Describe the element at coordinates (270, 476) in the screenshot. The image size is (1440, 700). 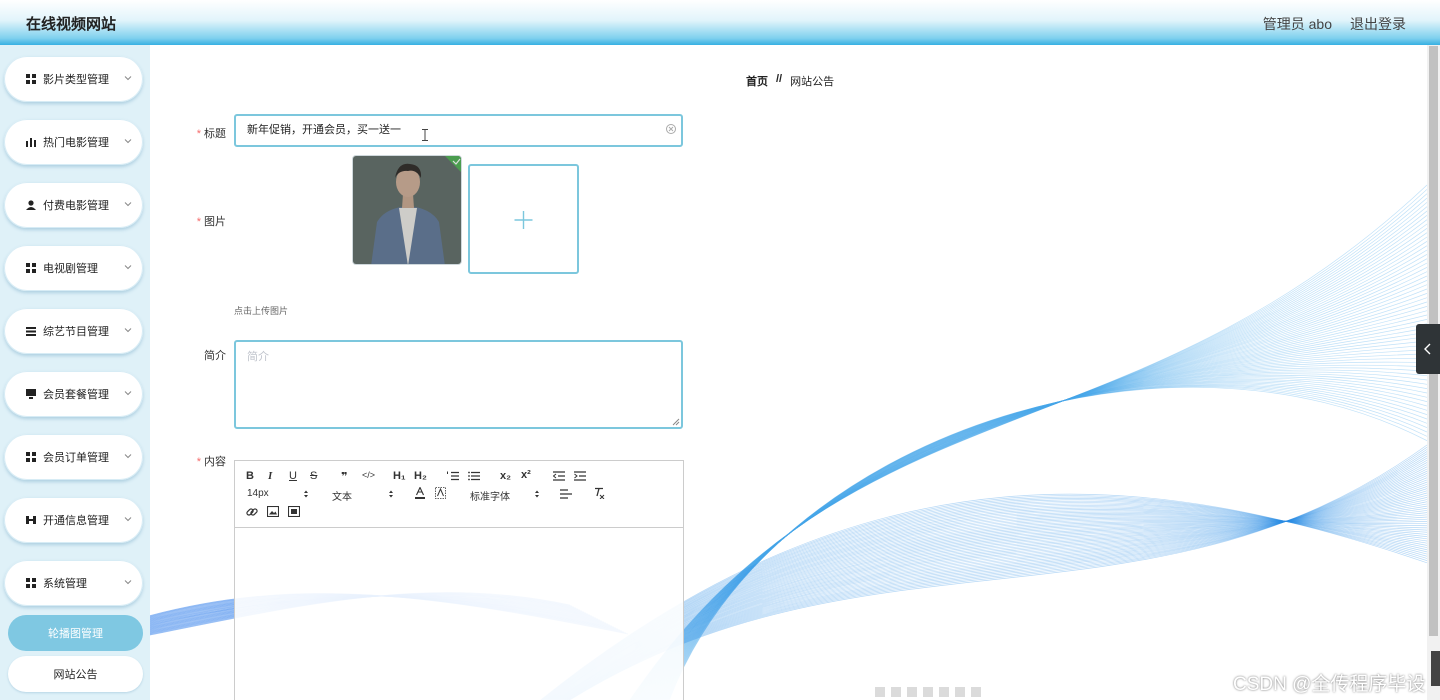
I see `italic-button: I` at that location.